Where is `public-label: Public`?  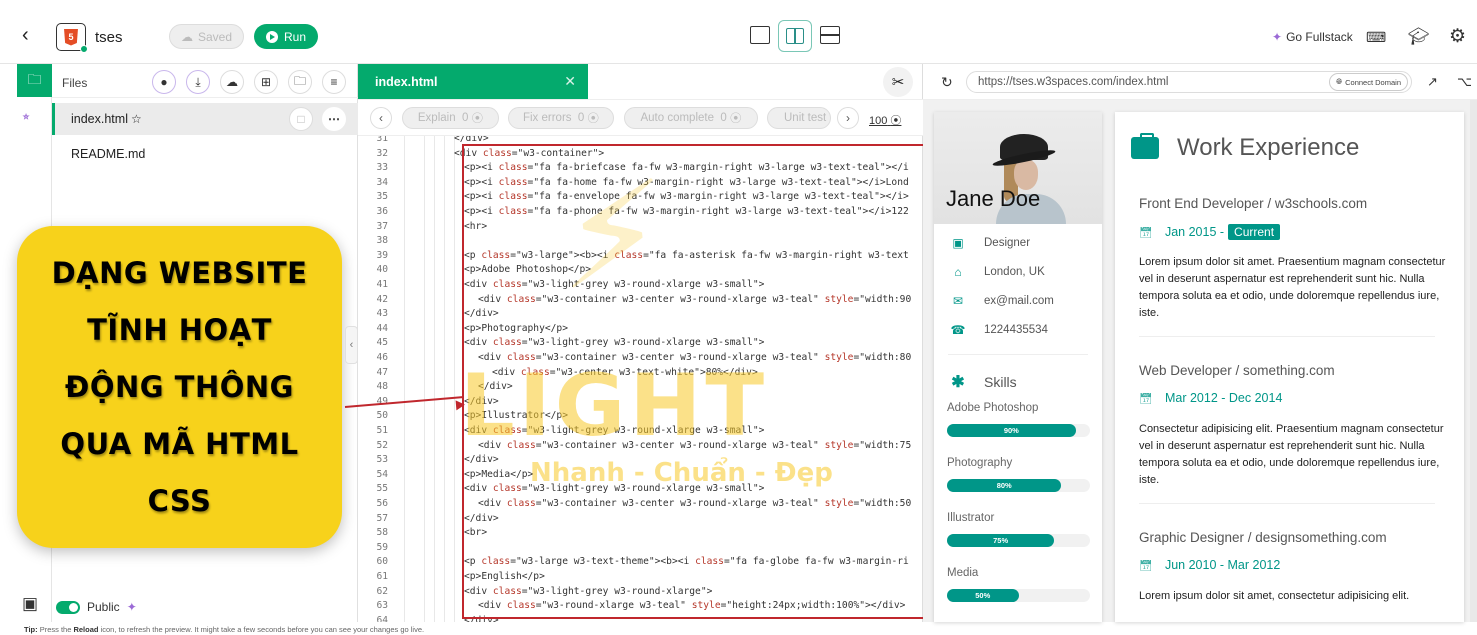
public-label: Public is located at coordinates (103, 607).